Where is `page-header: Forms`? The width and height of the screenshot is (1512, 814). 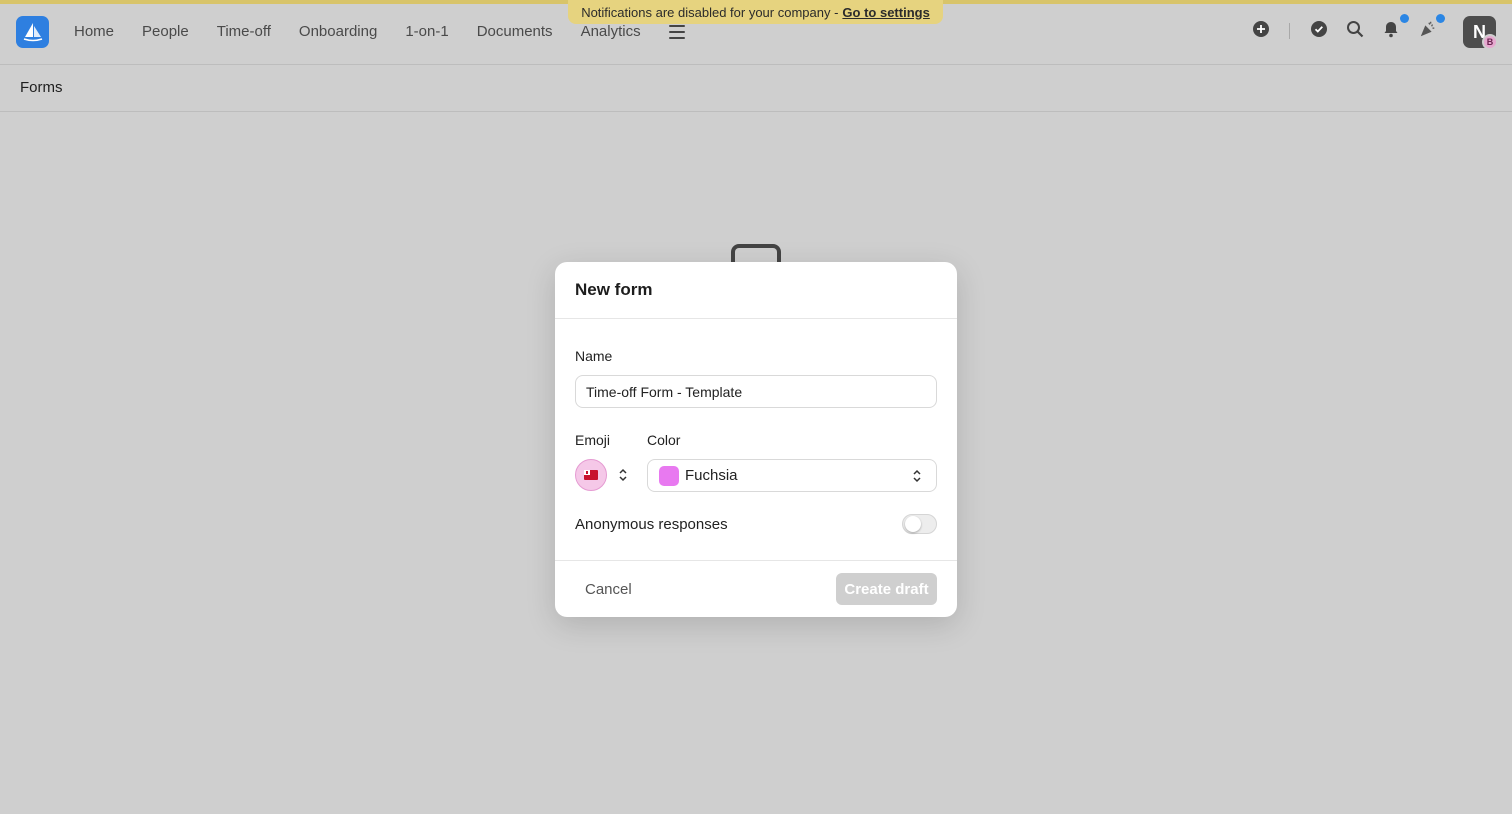
page-header: Forms is located at coordinates (756, 88).